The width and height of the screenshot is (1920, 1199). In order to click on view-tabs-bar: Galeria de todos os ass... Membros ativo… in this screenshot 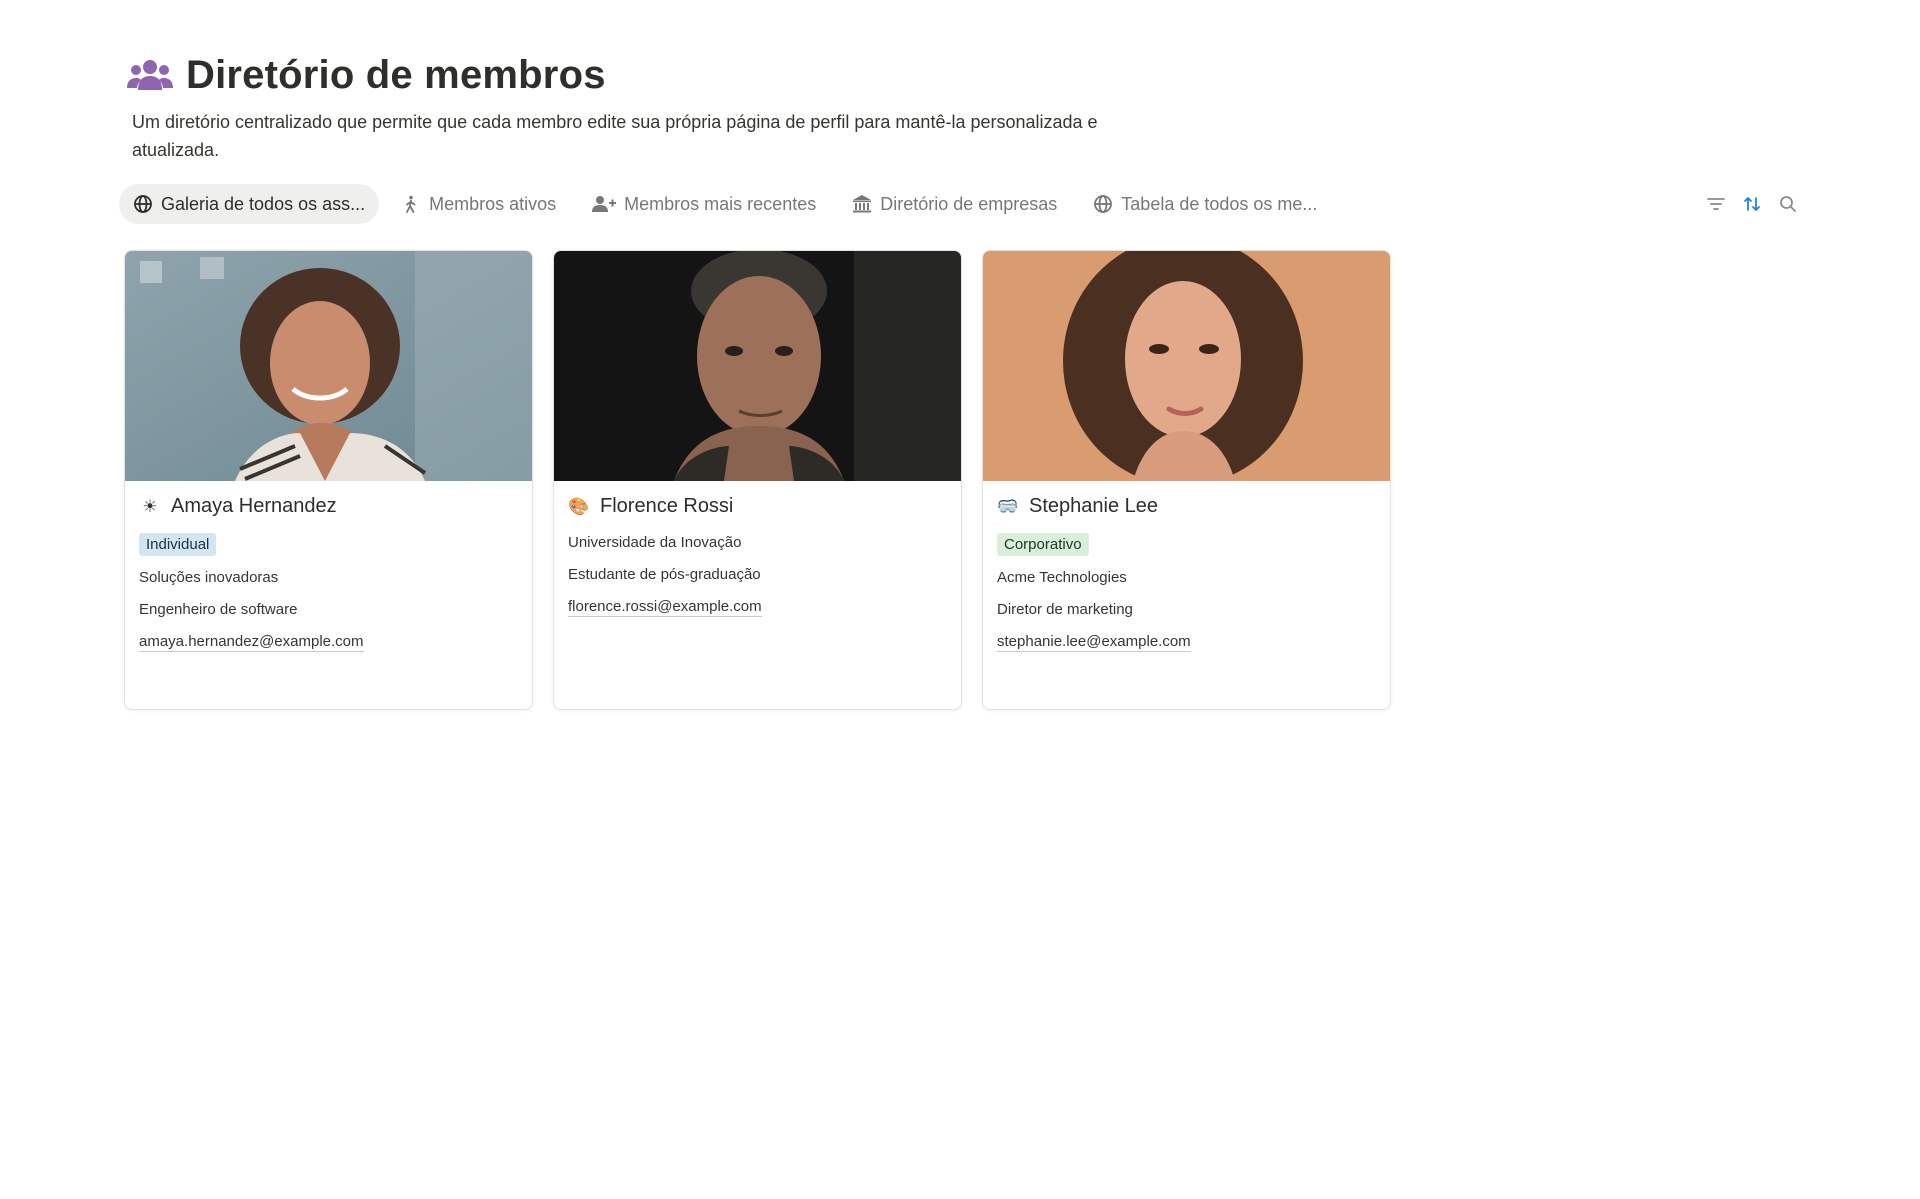, I will do `click(964, 204)`.